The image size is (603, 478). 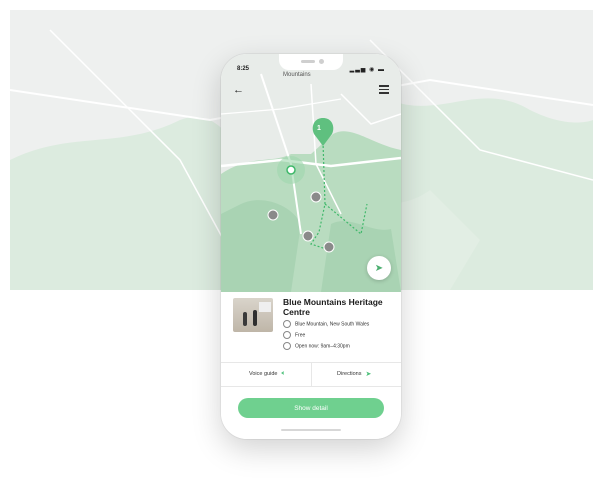 I want to click on directions-button: Directions ➤, so click(x=354, y=374).